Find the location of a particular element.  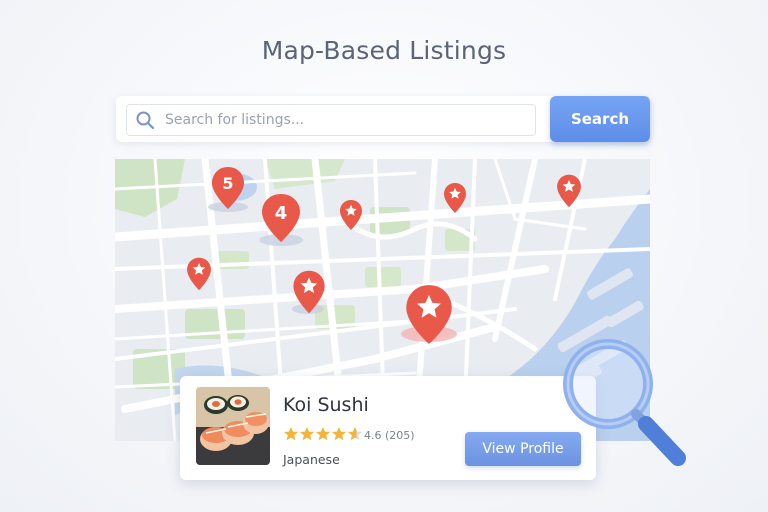

search-button: Search is located at coordinates (600, 119).